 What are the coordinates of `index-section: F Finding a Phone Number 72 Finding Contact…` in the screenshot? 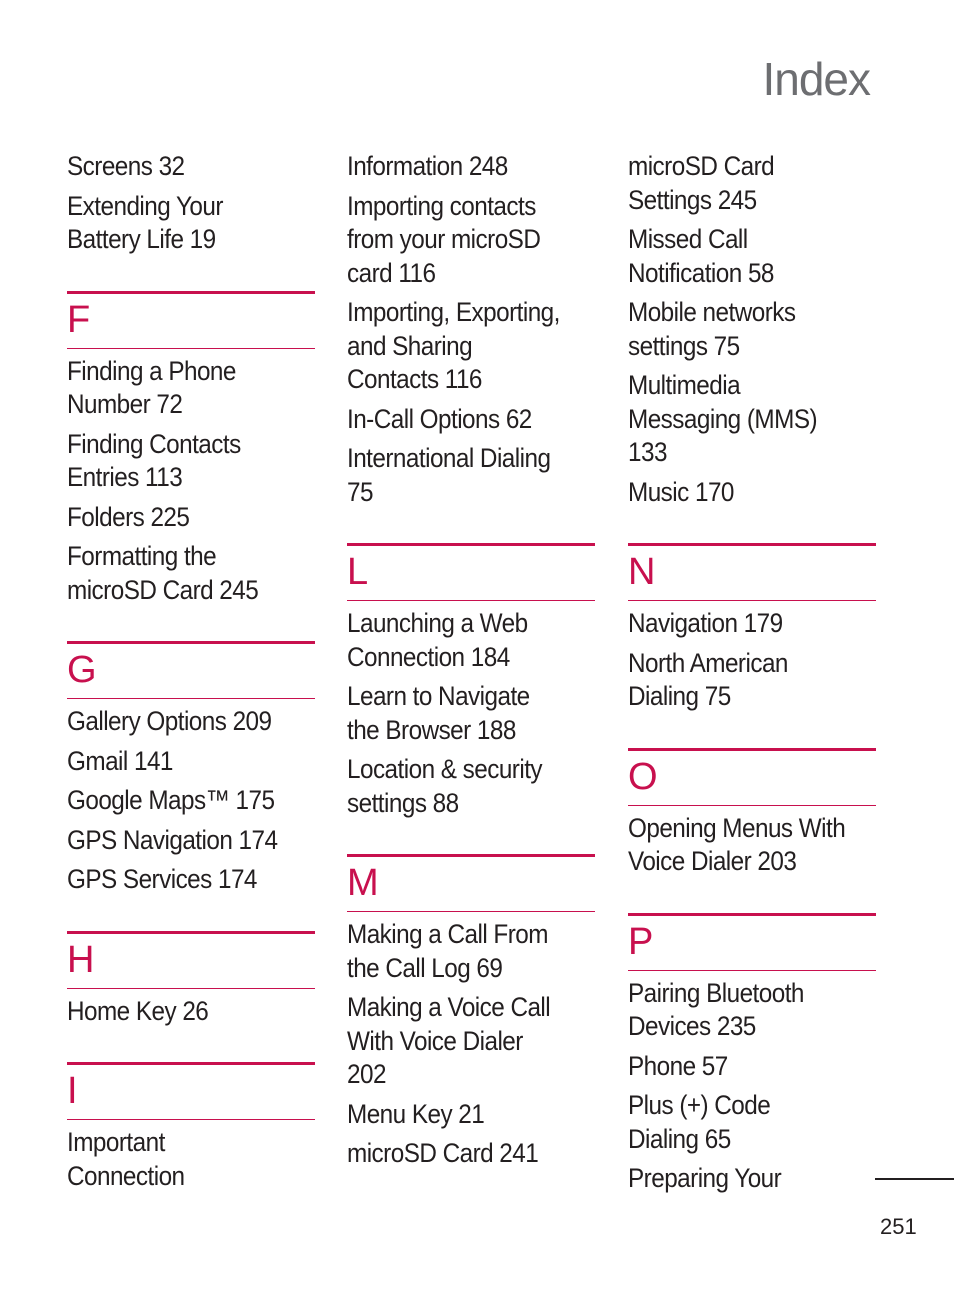 It's located at (191, 449).